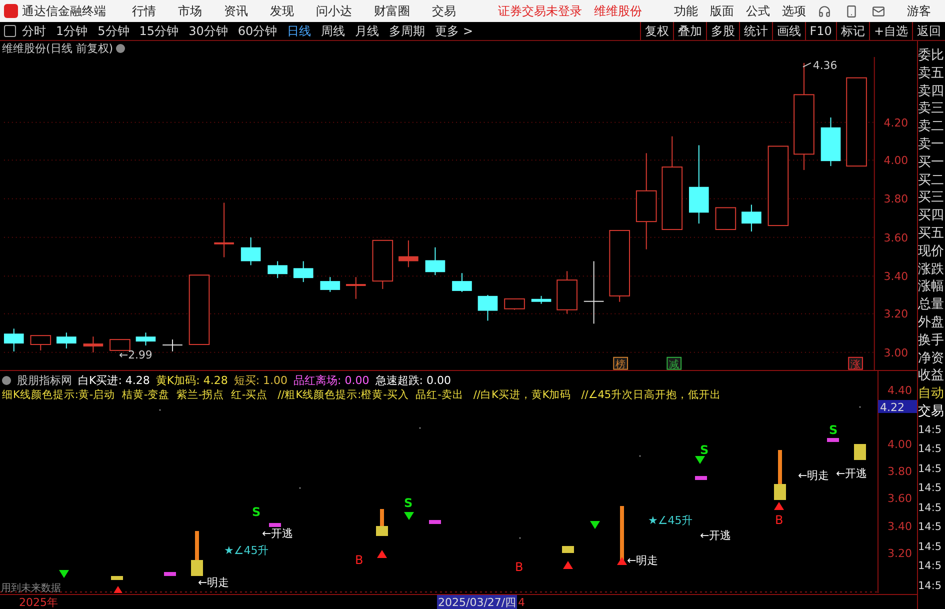 The width and height of the screenshot is (945, 609). What do you see at coordinates (852, 31) in the screenshot?
I see `toolbar-button: 标记` at bounding box center [852, 31].